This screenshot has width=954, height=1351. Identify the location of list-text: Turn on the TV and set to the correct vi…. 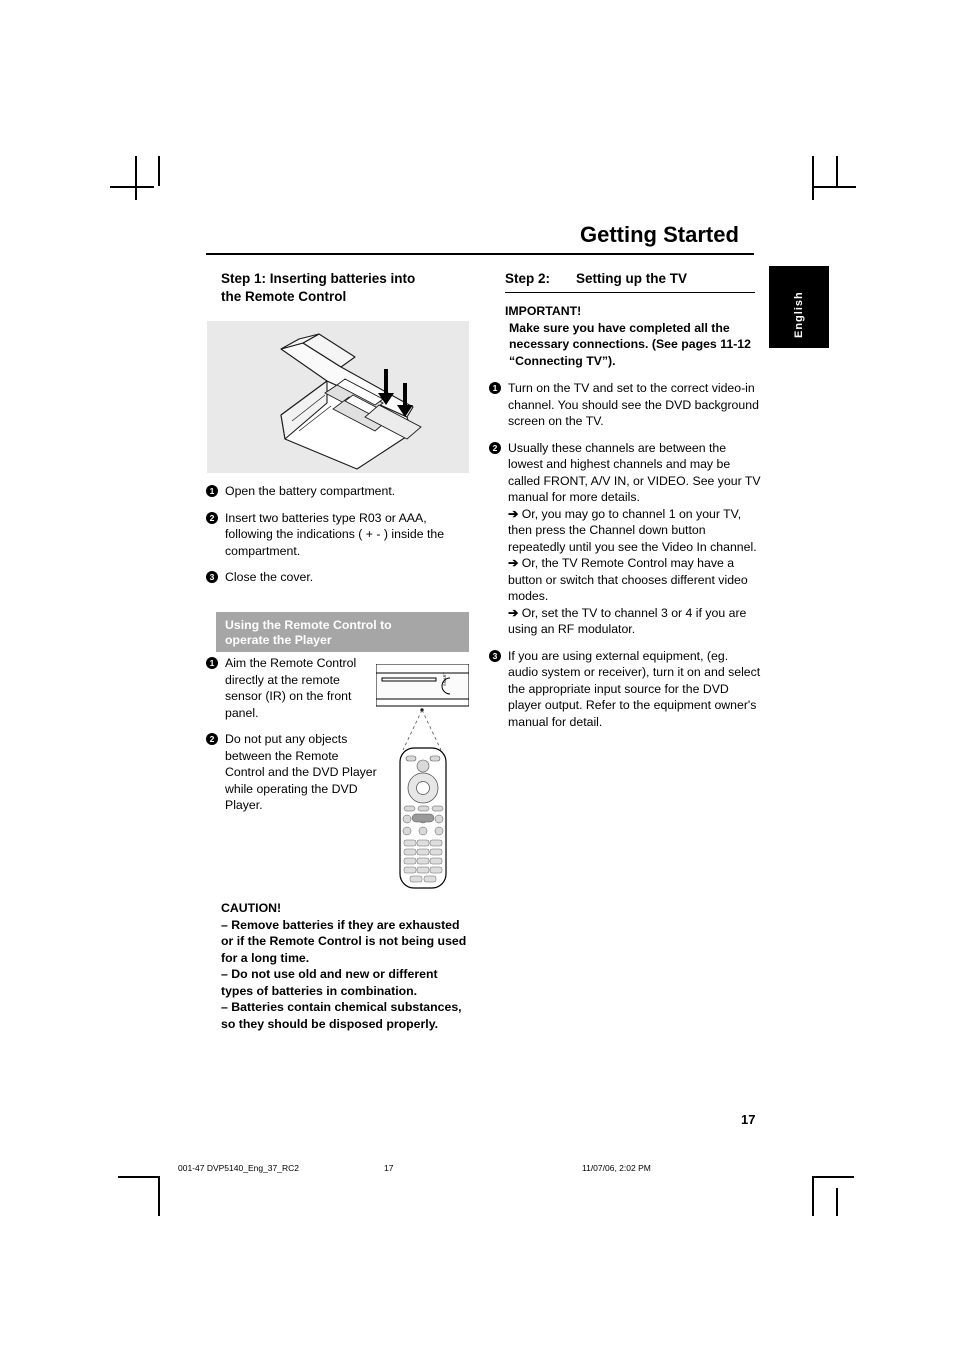
(633, 404).